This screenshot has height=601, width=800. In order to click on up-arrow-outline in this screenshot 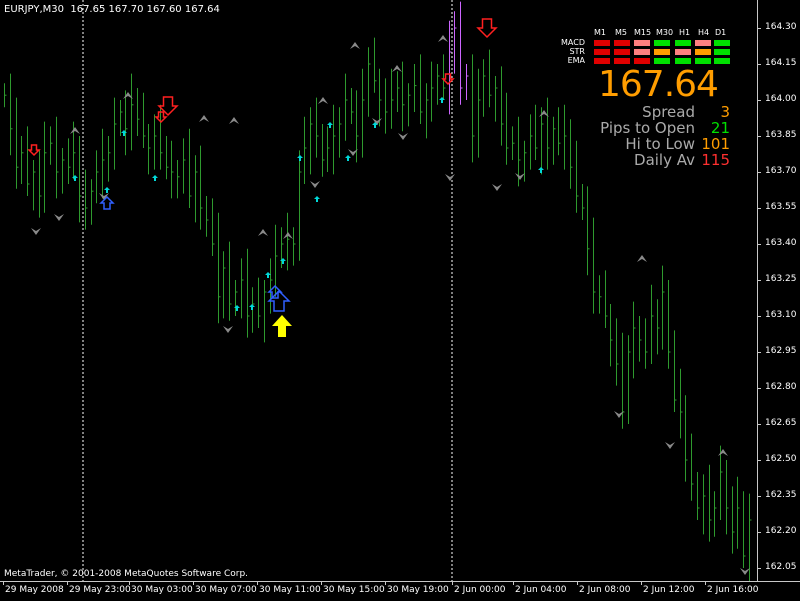, I will do `click(107, 202)`.